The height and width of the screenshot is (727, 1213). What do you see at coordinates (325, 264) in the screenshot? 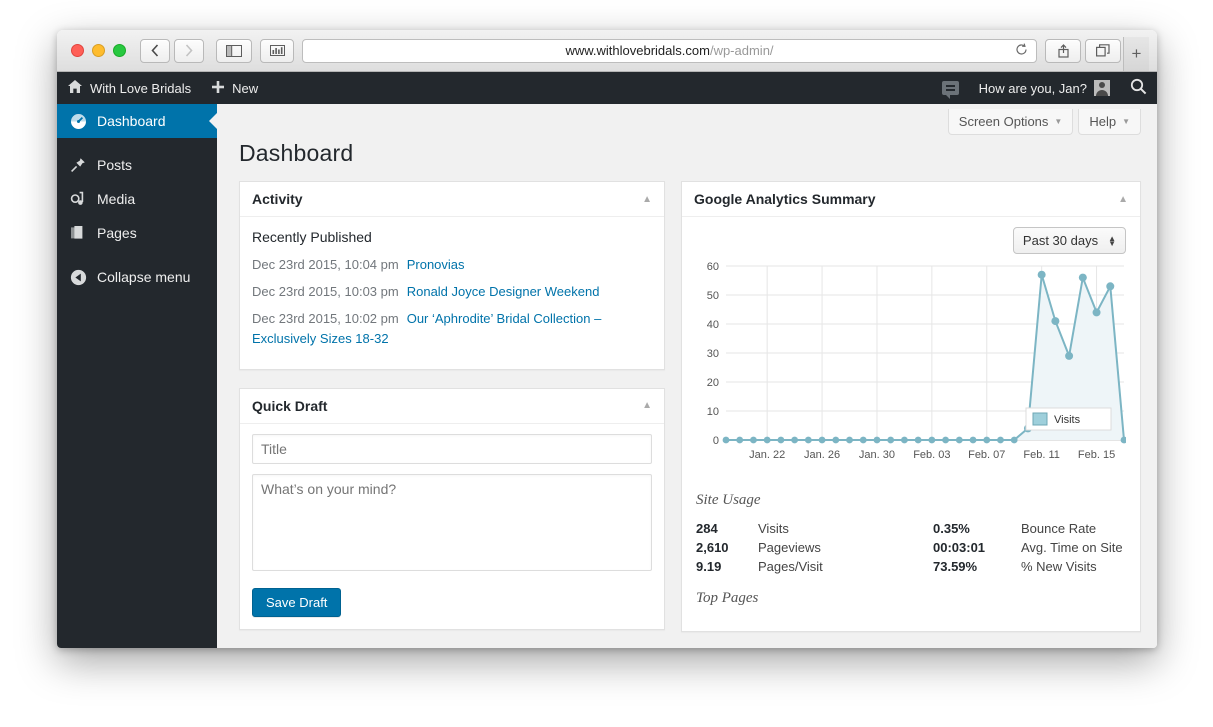
I see `activity-time: Dec 23rd 2015, 10:04 pm` at bounding box center [325, 264].